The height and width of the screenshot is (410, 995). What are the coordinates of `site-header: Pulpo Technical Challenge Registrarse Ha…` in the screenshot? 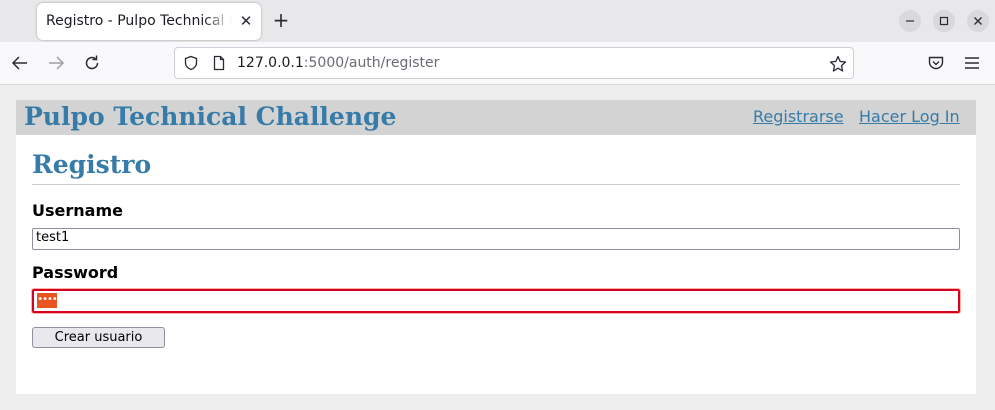 It's located at (496, 117).